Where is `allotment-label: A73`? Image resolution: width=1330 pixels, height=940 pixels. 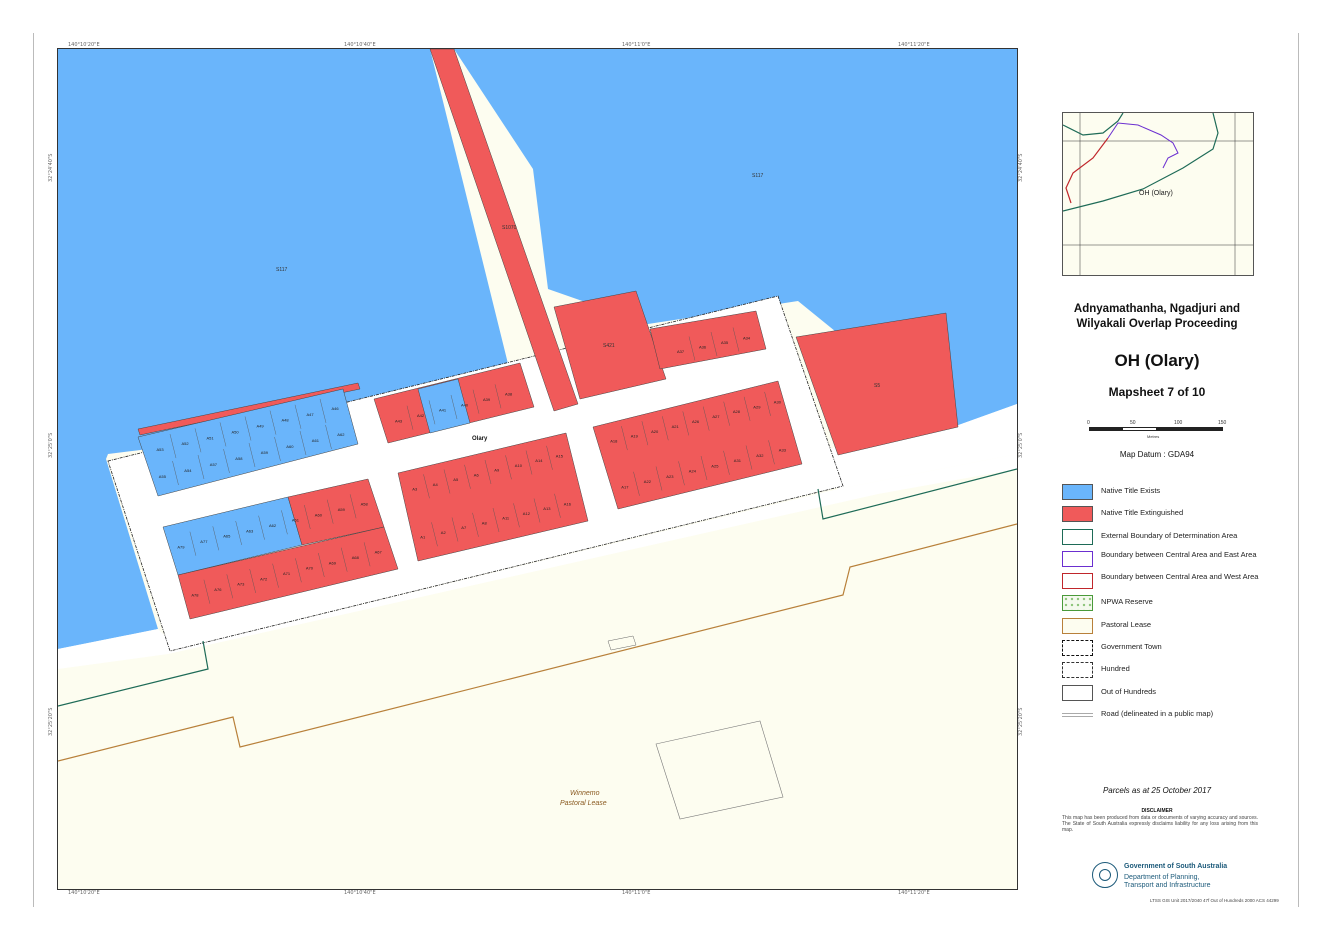 allotment-label: A73 is located at coordinates (241, 584).